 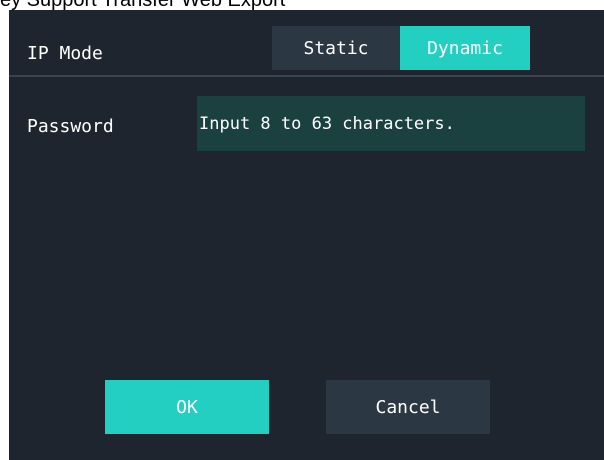 What do you see at coordinates (70, 126) in the screenshot?
I see `password-label: Password` at bounding box center [70, 126].